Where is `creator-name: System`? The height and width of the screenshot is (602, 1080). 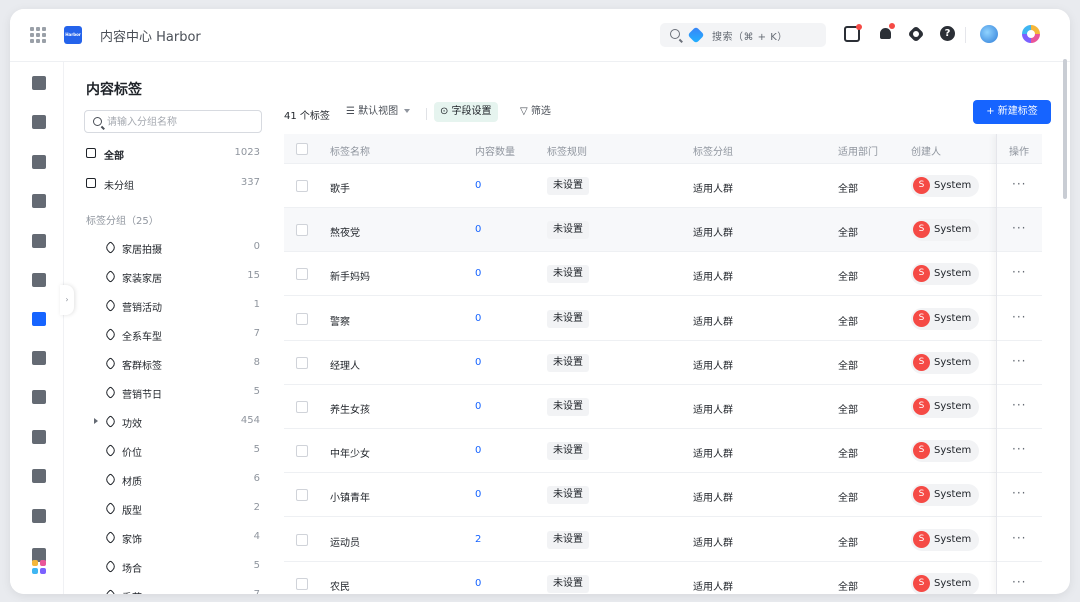
creator-name: System is located at coordinates (953, 539).